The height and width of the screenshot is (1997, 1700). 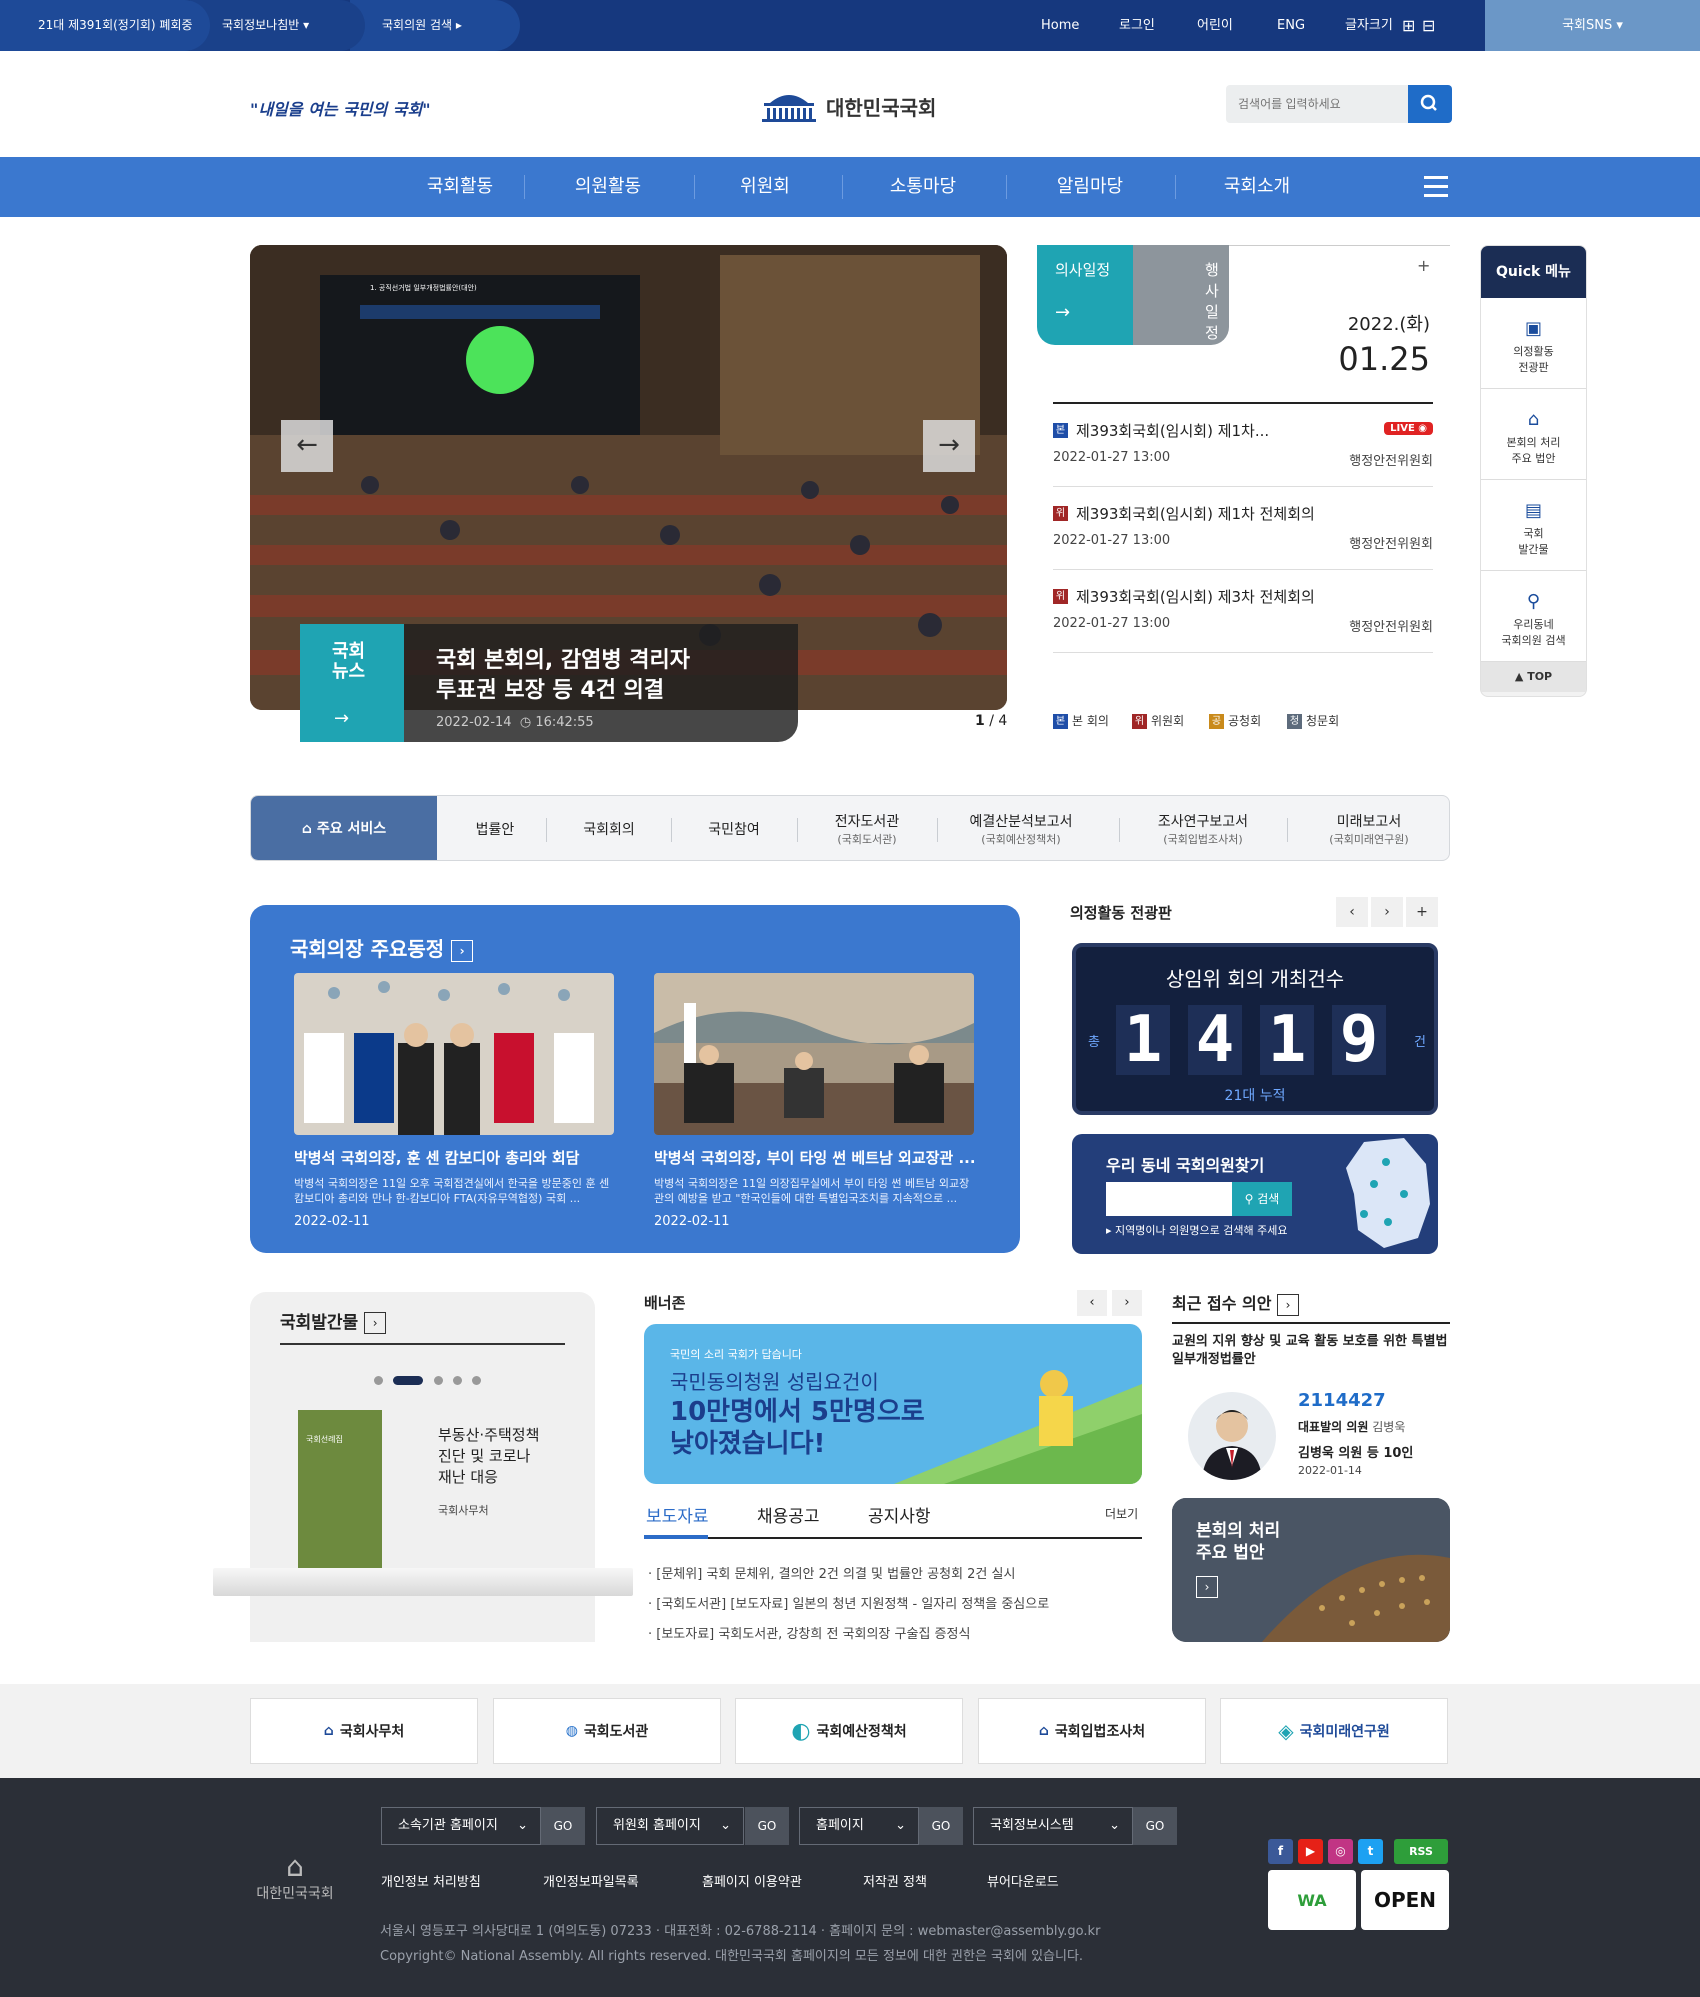 What do you see at coordinates (767, 1826) in the screenshot?
I see `committee-go-button: GO` at bounding box center [767, 1826].